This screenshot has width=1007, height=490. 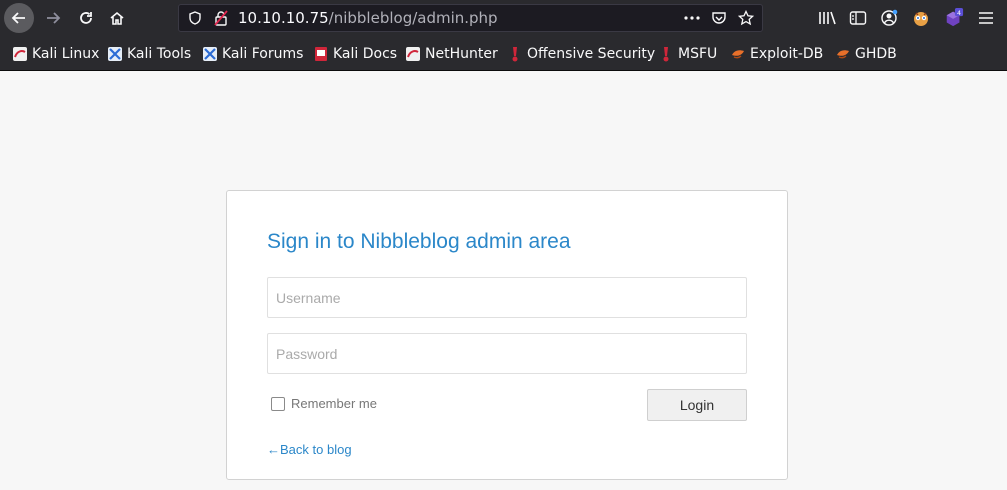 I want to click on kali-docs-icon, so click(x=321, y=54).